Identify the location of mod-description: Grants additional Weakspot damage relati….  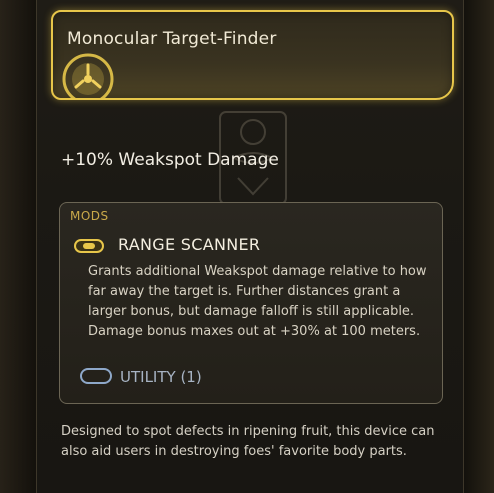
(257, 301).